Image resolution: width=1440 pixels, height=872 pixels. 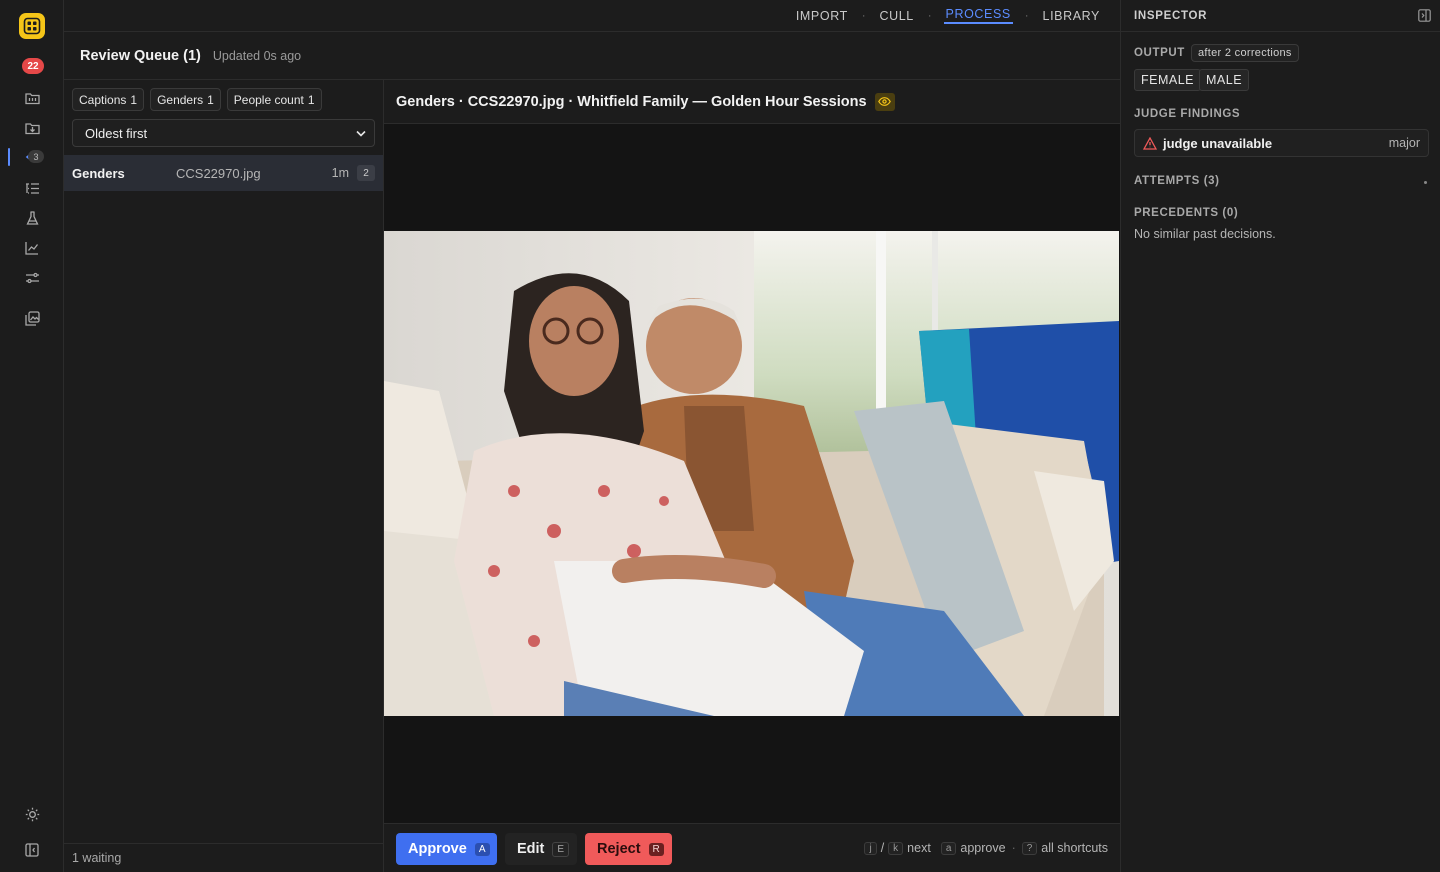 I want to click on flask-icon, so click(x=32, y=218).